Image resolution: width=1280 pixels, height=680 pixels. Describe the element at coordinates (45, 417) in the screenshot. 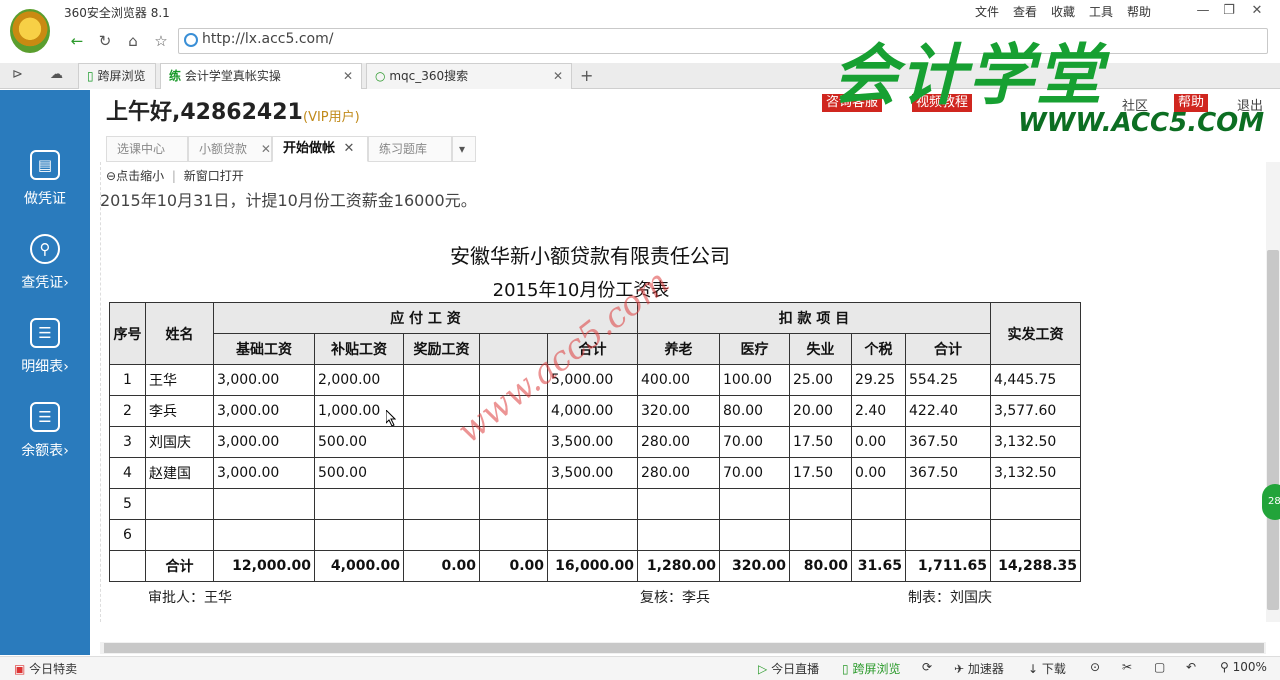

I see `ledger-icon: ☰` at that location.